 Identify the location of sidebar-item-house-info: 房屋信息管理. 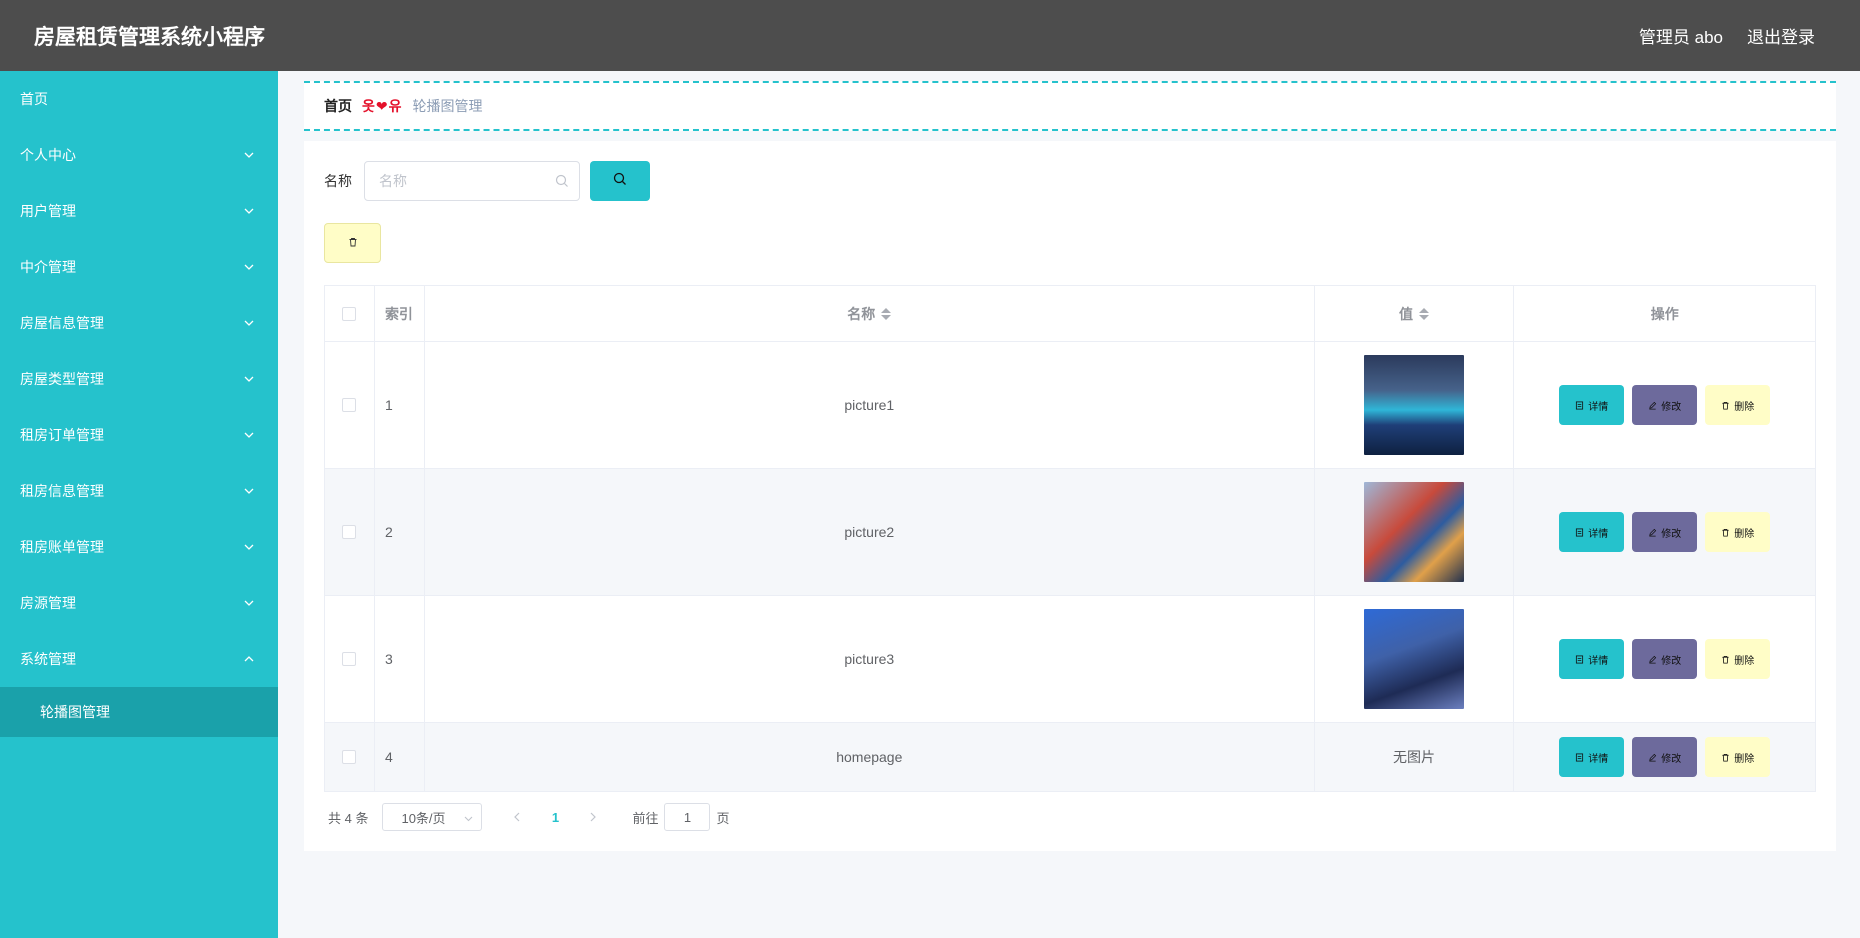
(139, 323).